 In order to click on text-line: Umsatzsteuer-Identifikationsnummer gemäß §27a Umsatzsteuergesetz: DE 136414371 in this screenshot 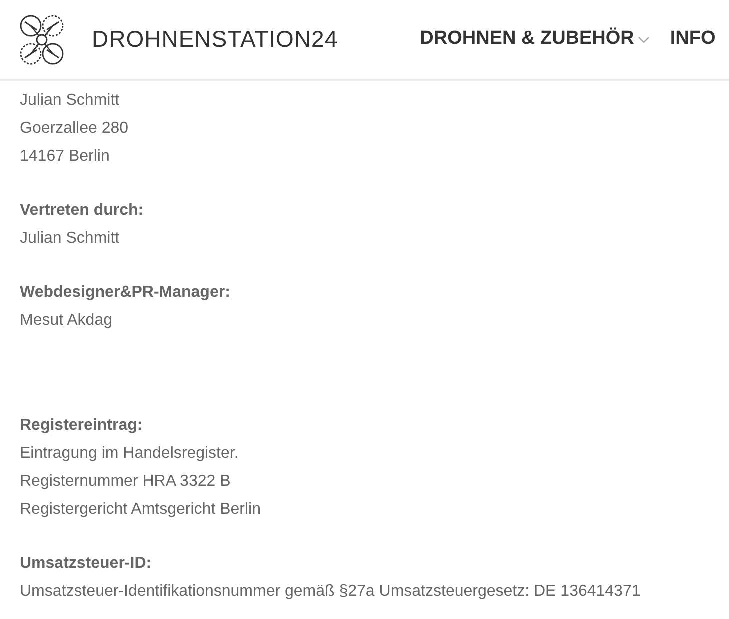, I will do `click(331, 592)`.